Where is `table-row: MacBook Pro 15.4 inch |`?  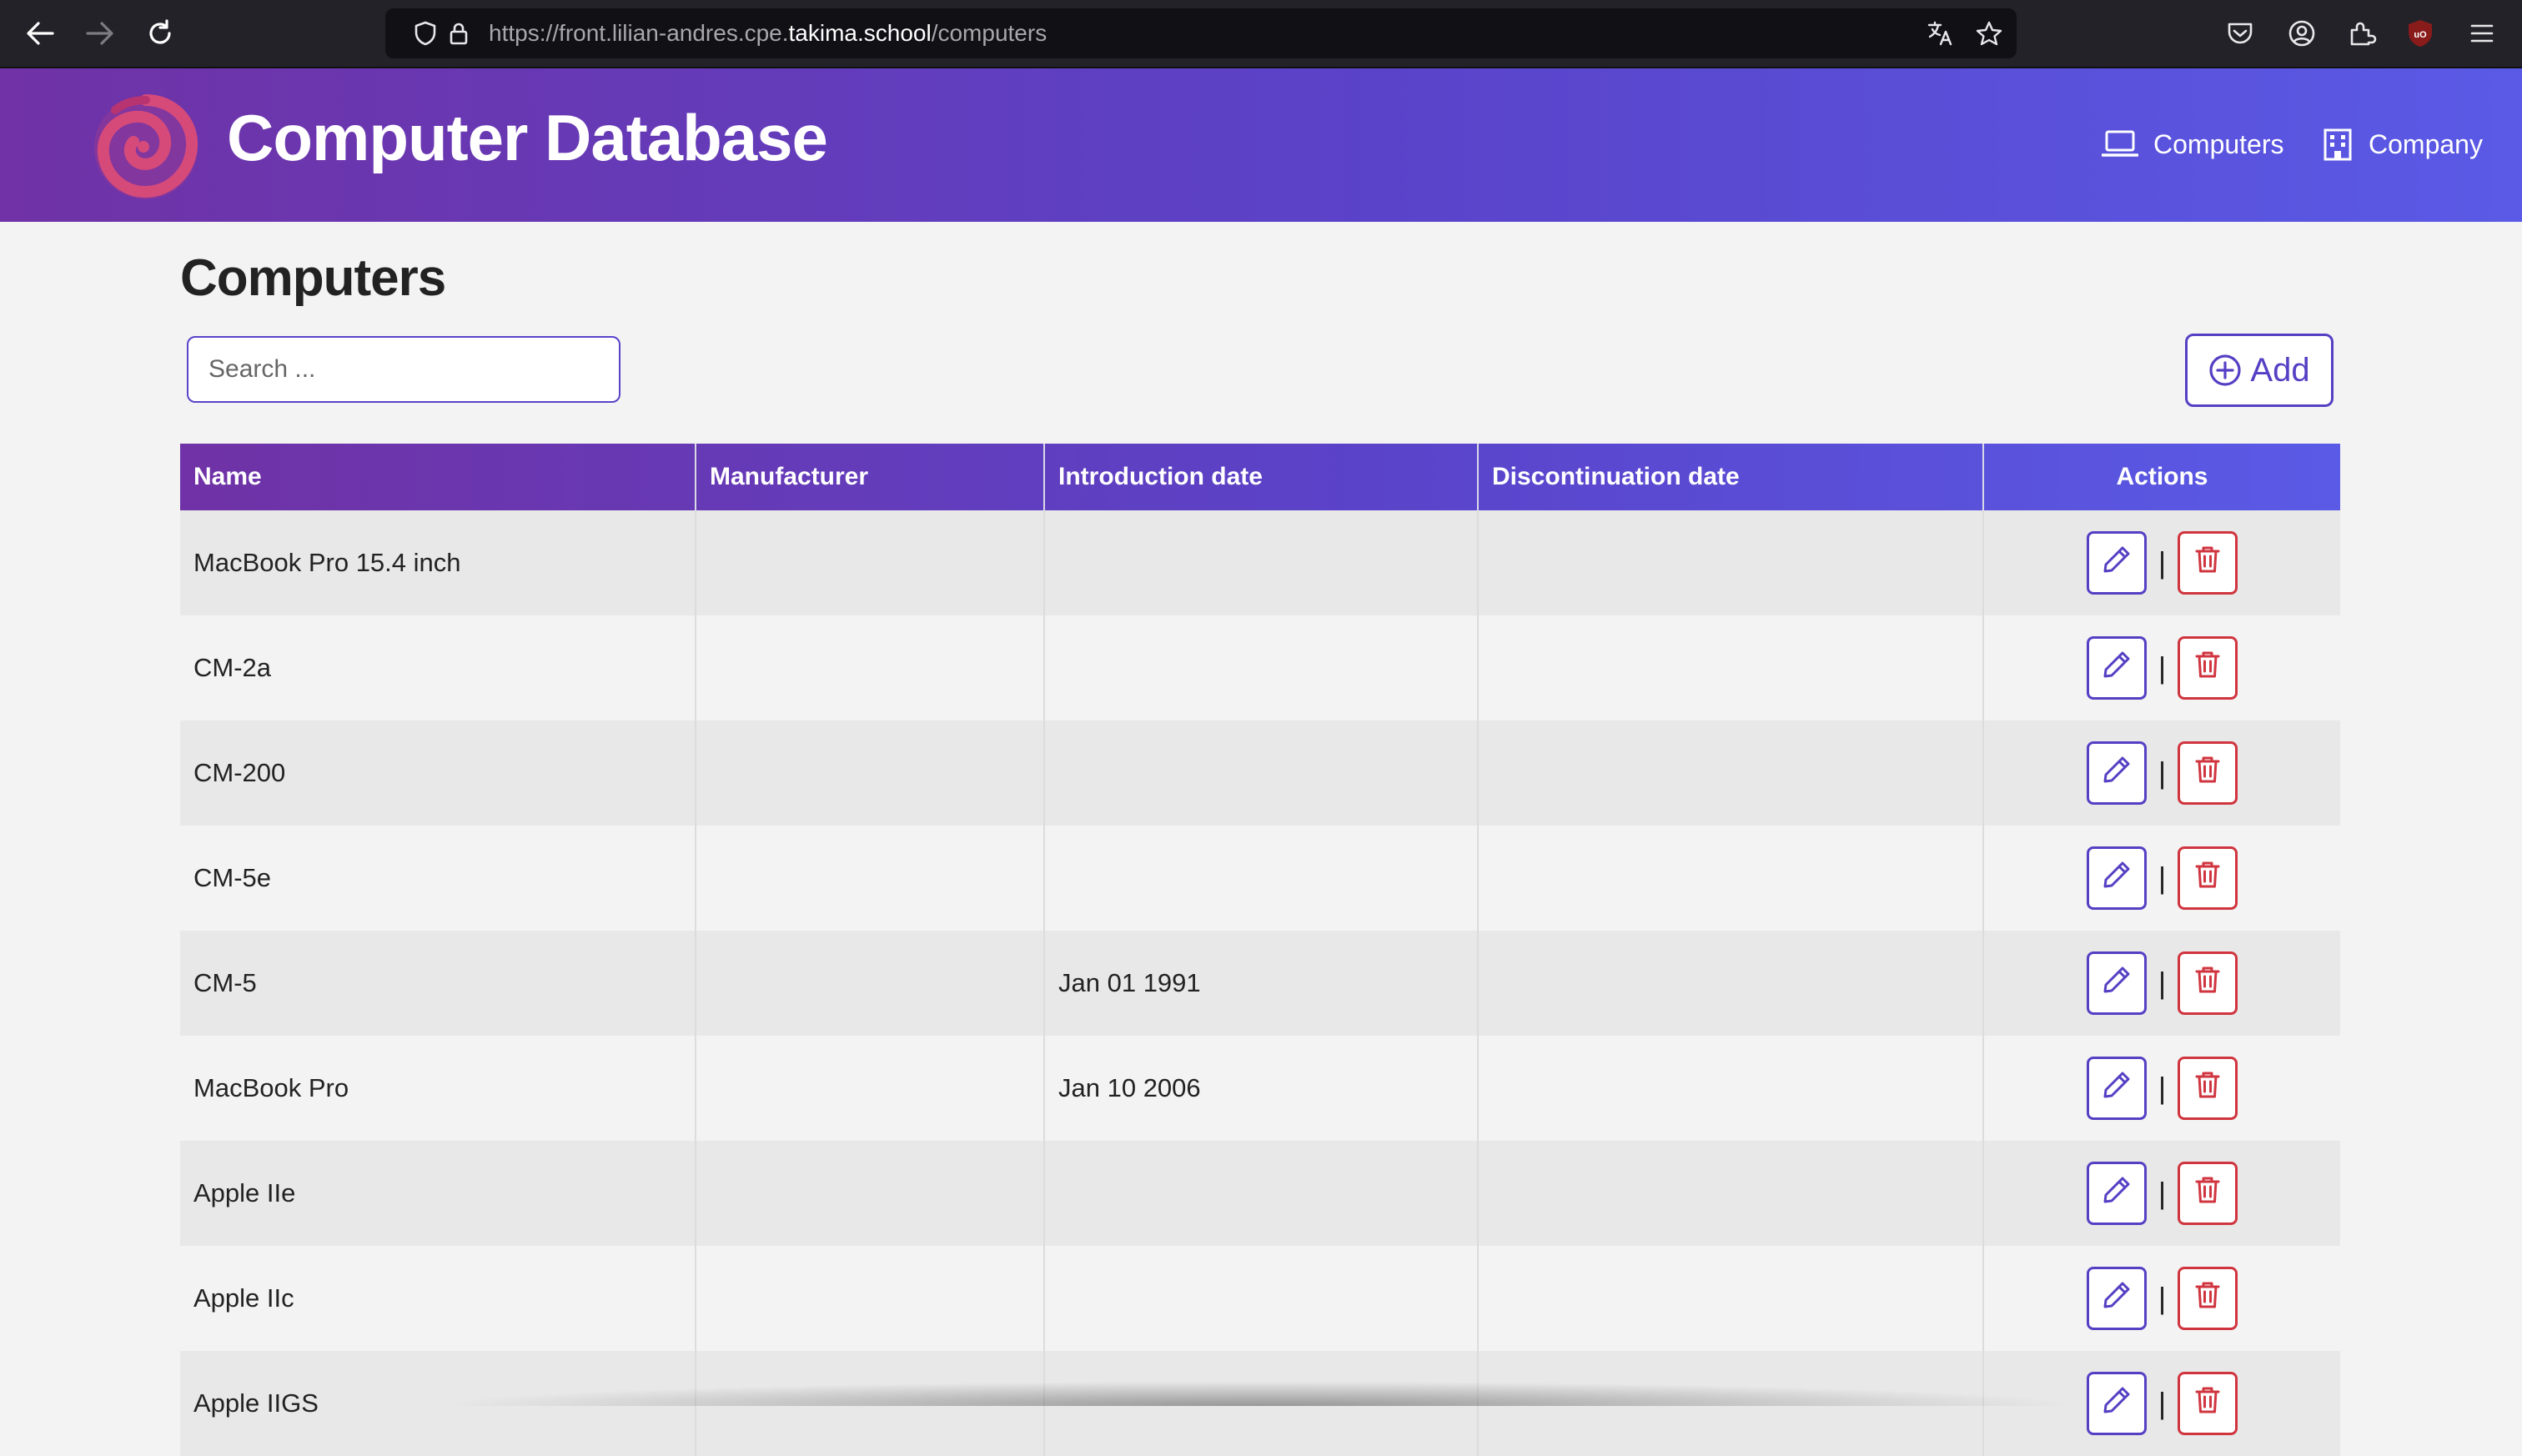 table-row: MacBook Pro 15.4 inch | is located at coordinates (1260, 562).